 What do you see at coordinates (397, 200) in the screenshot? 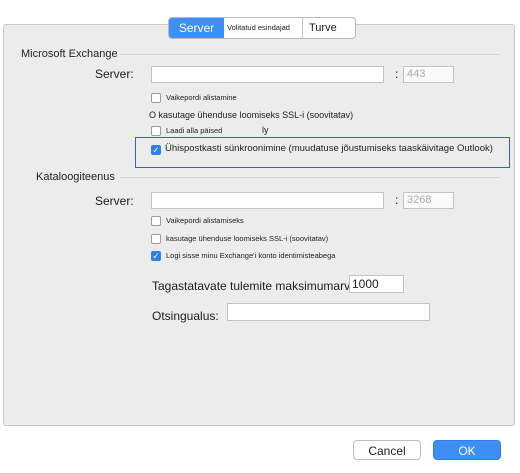
I see `directory-port-colon: :` at bounding box center [397, 200].